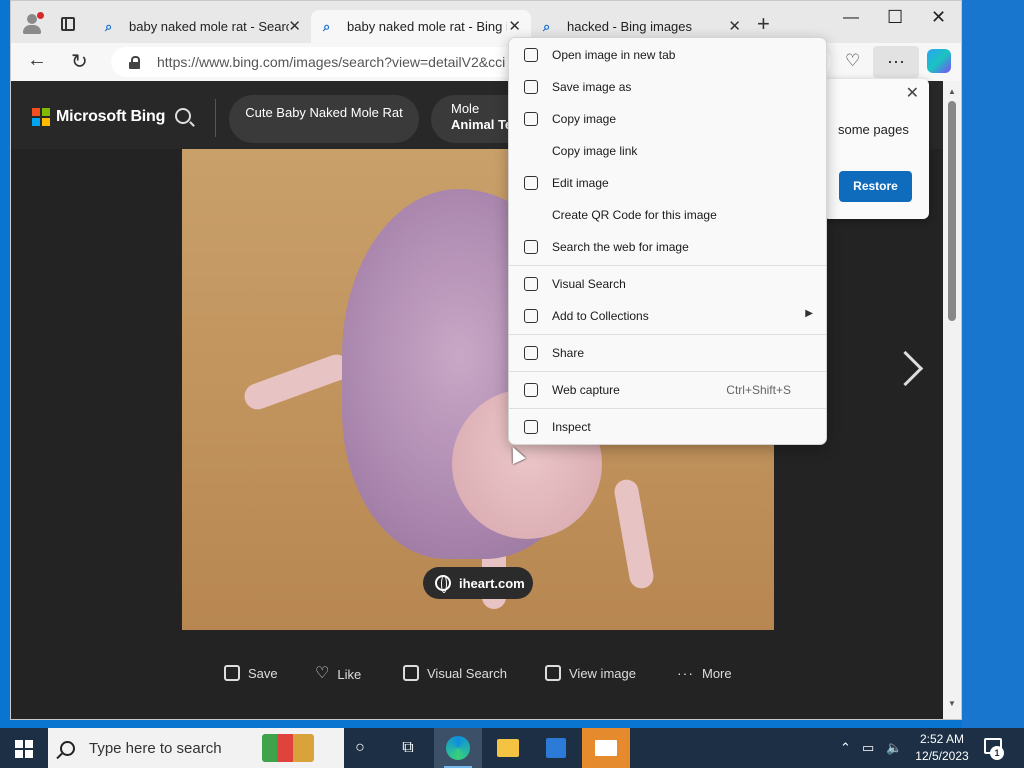 This screenshot has height=768, width=1024. Describe the element at coordinates (421, 26) in the screenshot. I see `tab-bing-images-active: ⌕ baby naked mole rat - Bing images ✕` at that location.